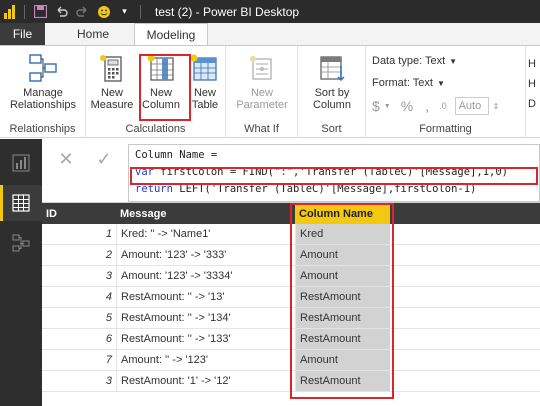  I want to click on cell-id: 2, so click(79, 255).